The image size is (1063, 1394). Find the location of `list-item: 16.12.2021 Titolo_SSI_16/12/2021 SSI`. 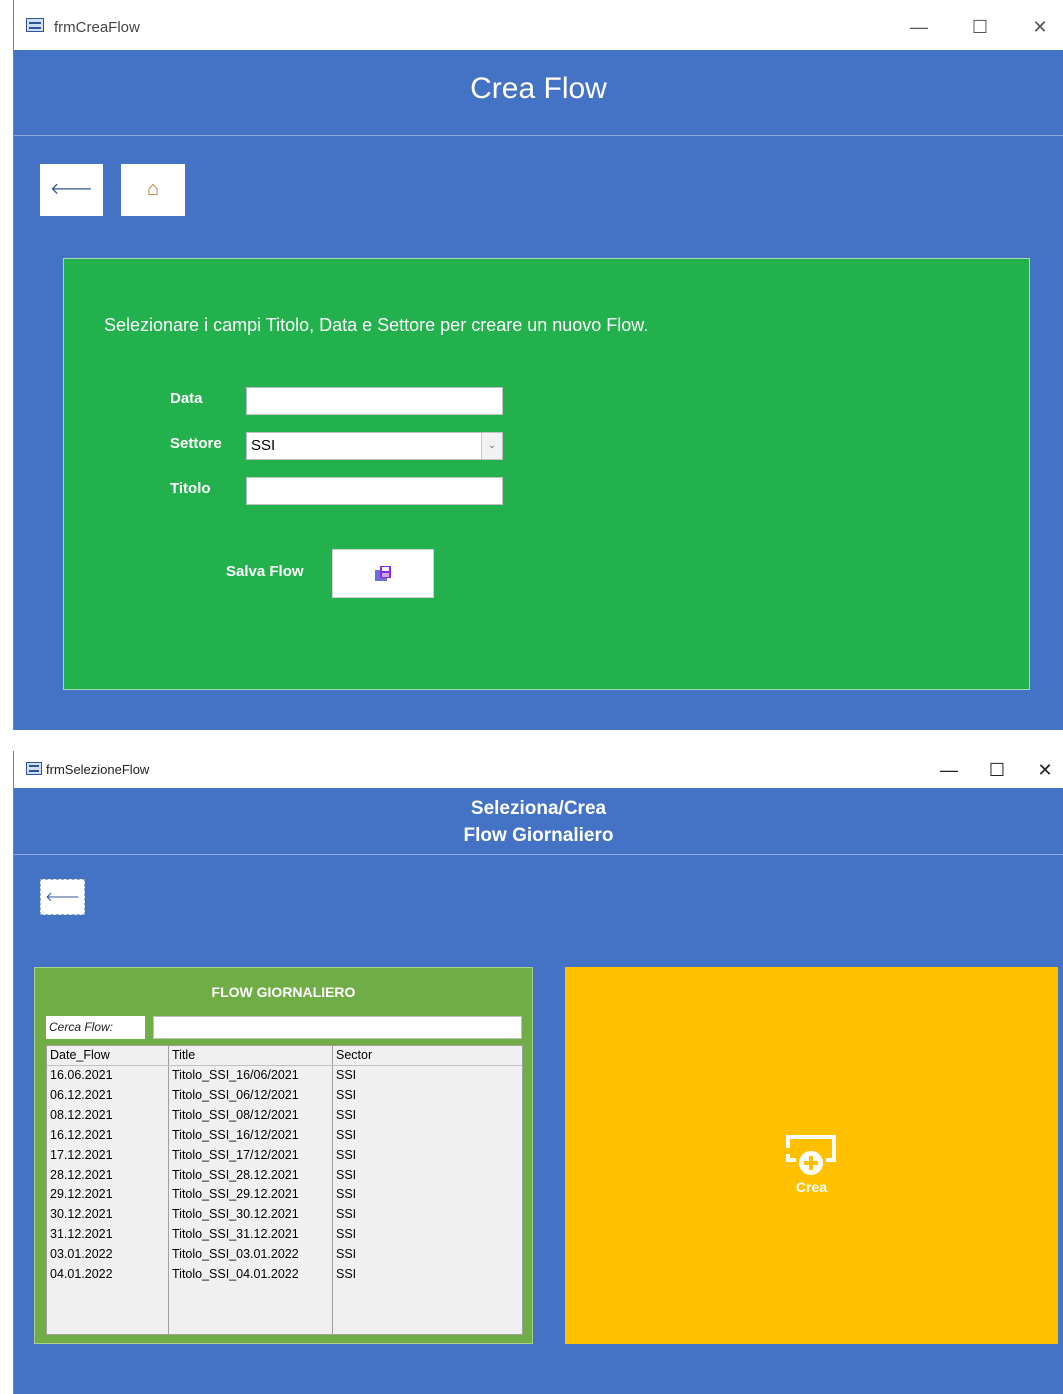

list-item: 16.12.2021 Titolo_SSI_16/12/2021 SSI is located at coordinates (284, 1136).